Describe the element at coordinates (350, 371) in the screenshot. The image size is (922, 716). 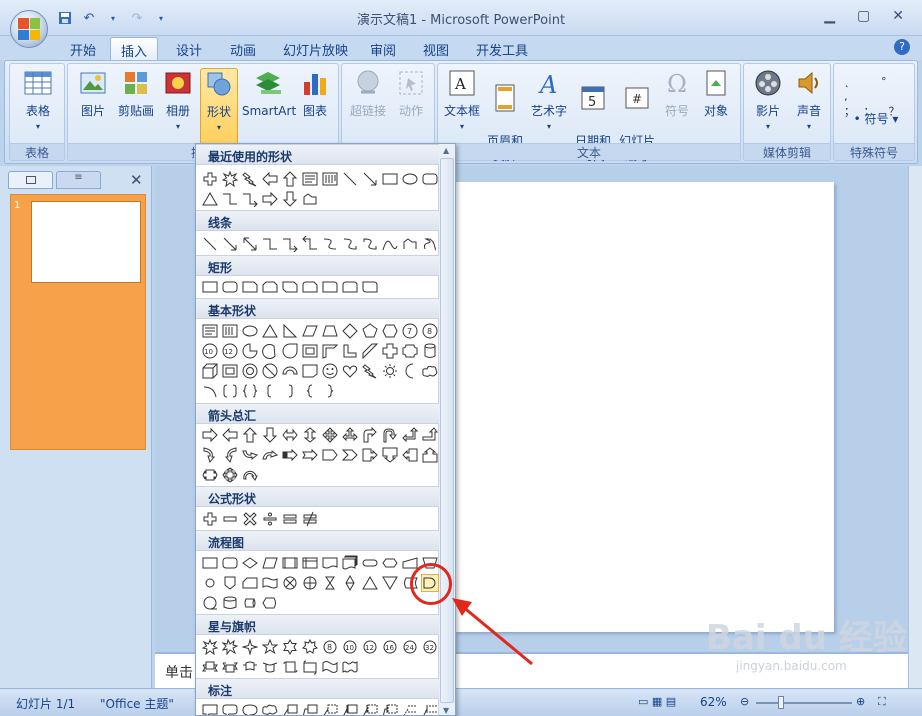
I see `heart-shape-icon` at that location.